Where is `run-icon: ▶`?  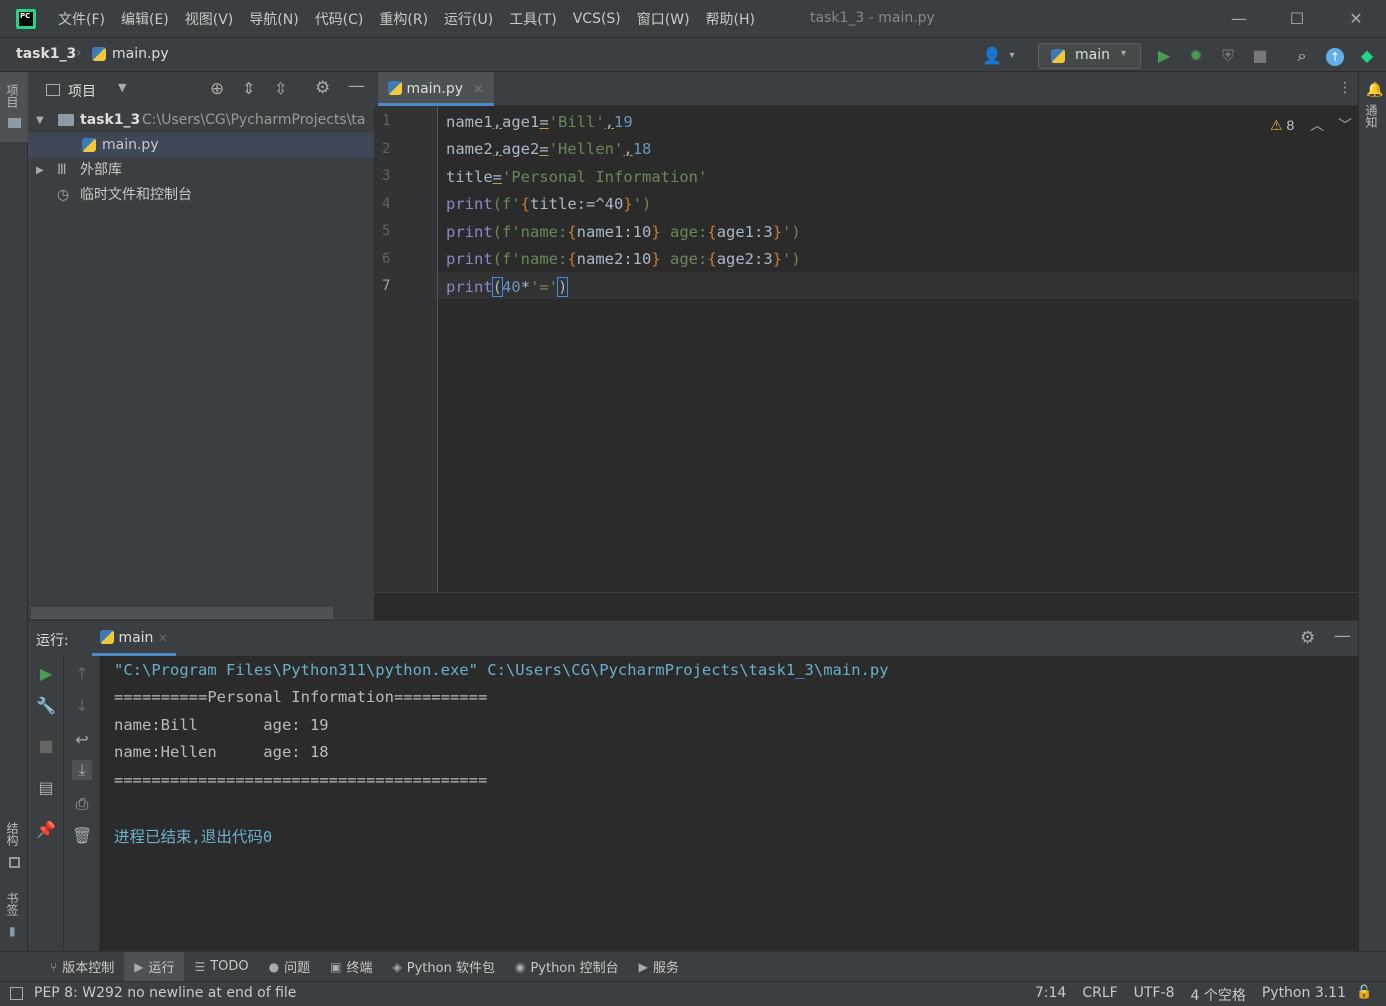 run-icon: ▶ is located at coordinates (1164, 56).